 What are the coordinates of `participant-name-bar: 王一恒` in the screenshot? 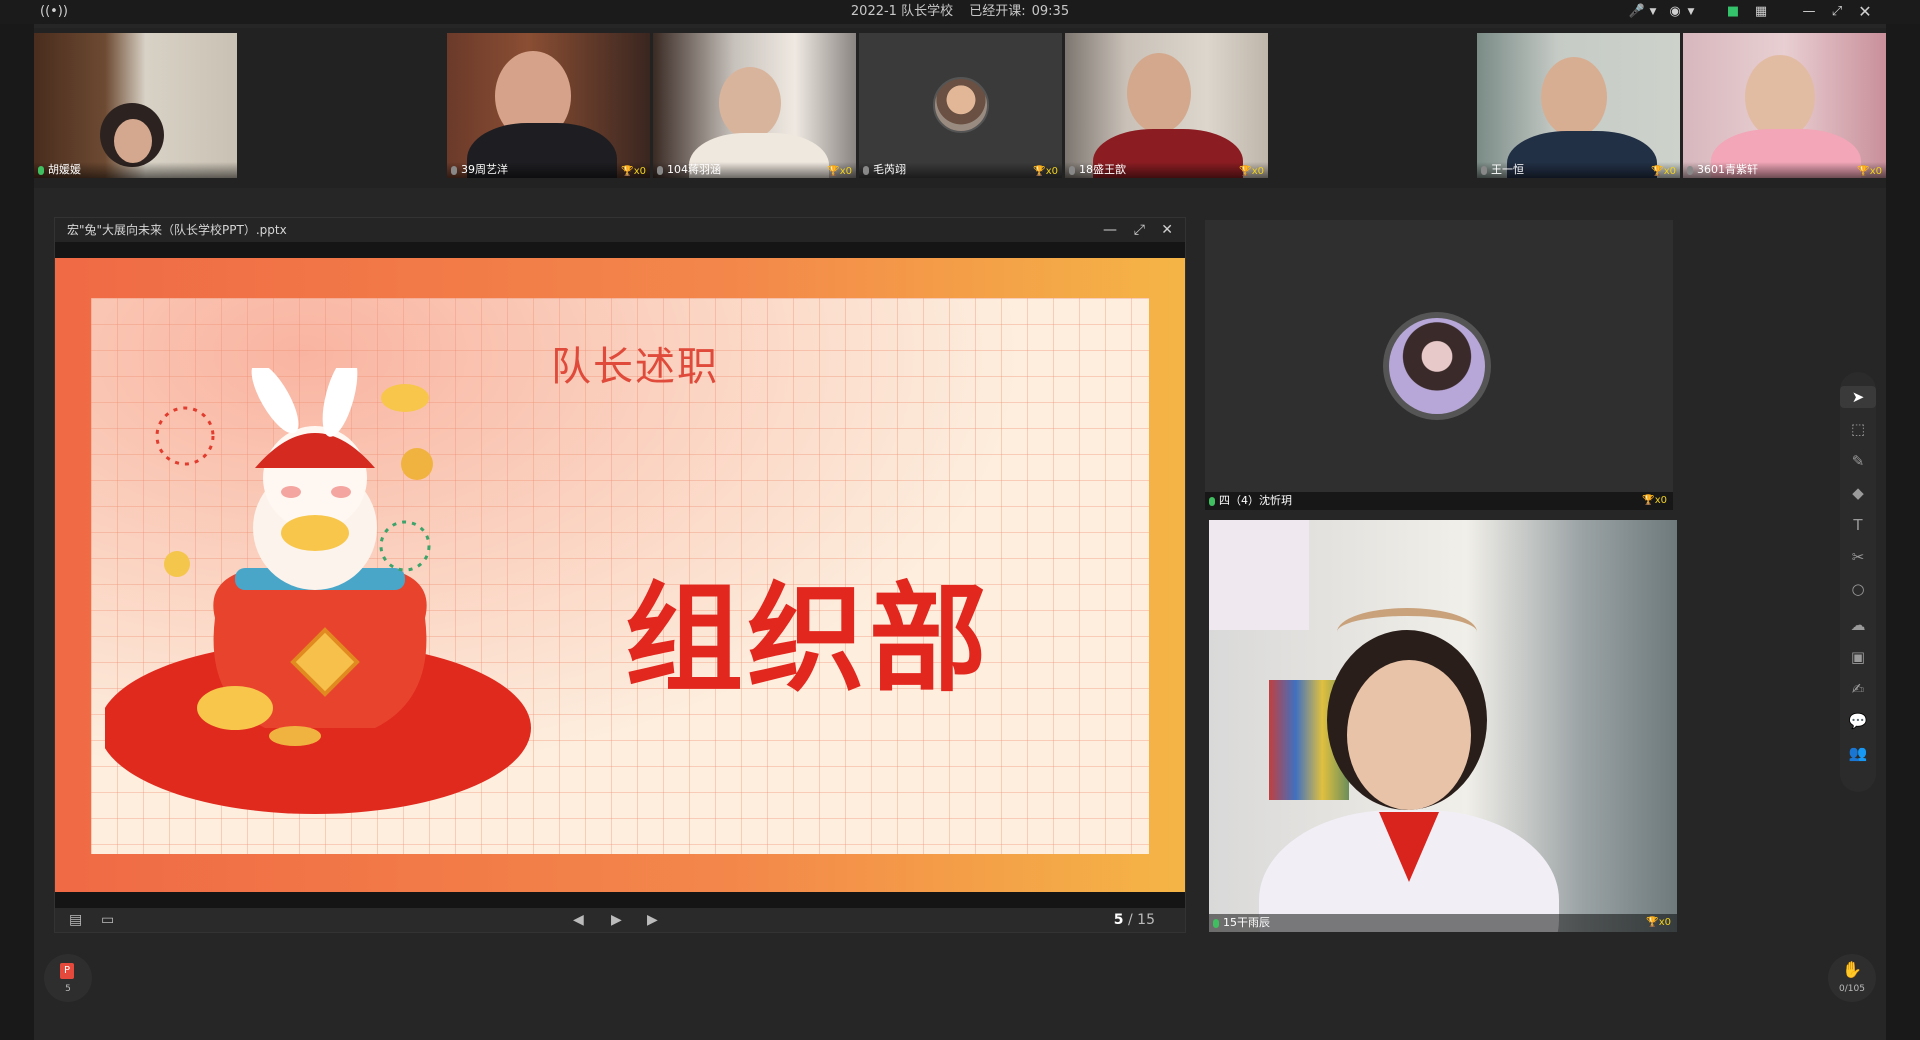 It's located at (1578, 170).